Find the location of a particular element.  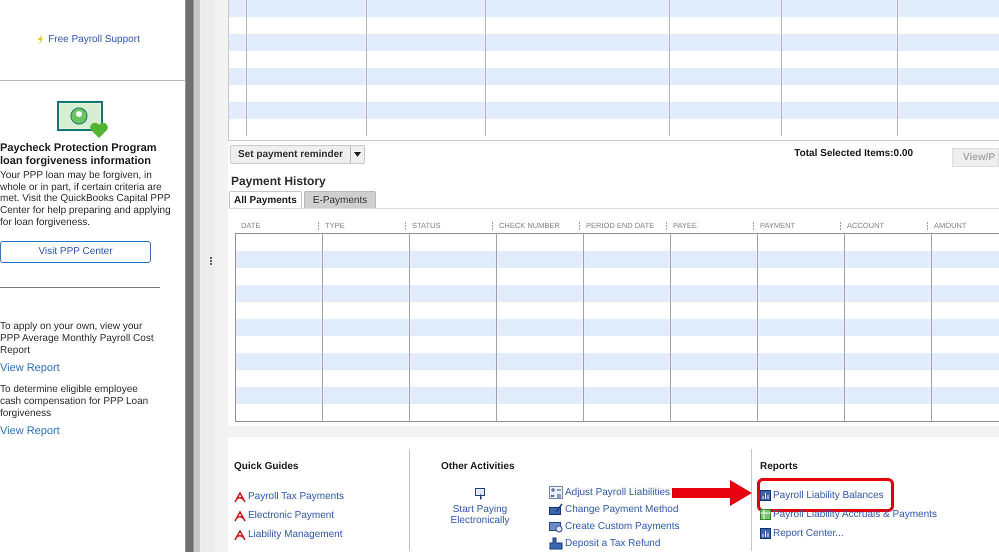

calculator-icon is located at coordinates (556, 492).